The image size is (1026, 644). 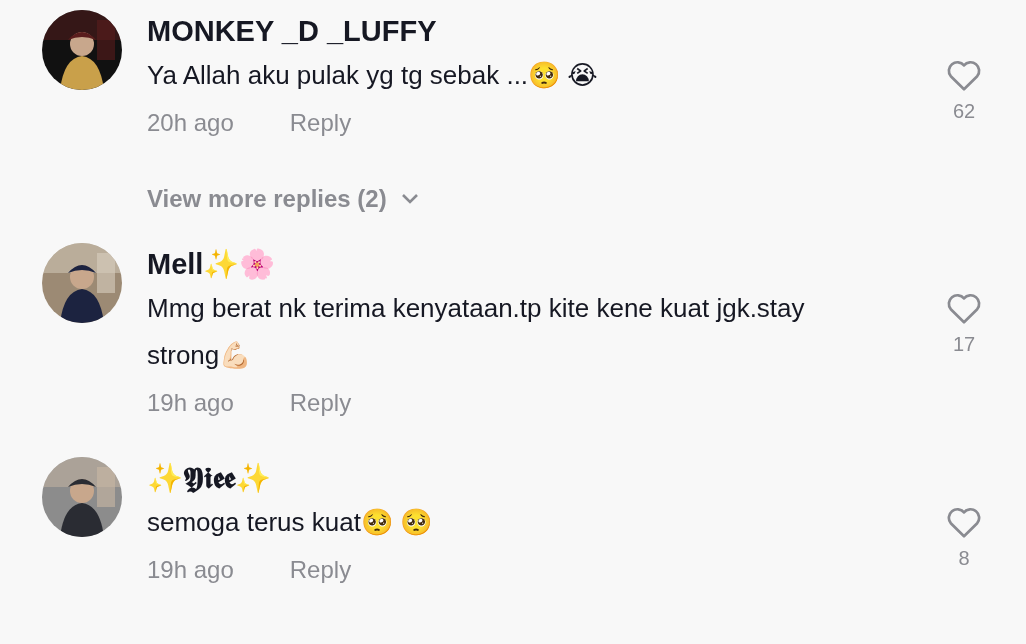 What do you see at coordinates (544, 31) in the screenshot?
I see `username: MONKEY _D _LUFFY` at bounding box center [544, 31].